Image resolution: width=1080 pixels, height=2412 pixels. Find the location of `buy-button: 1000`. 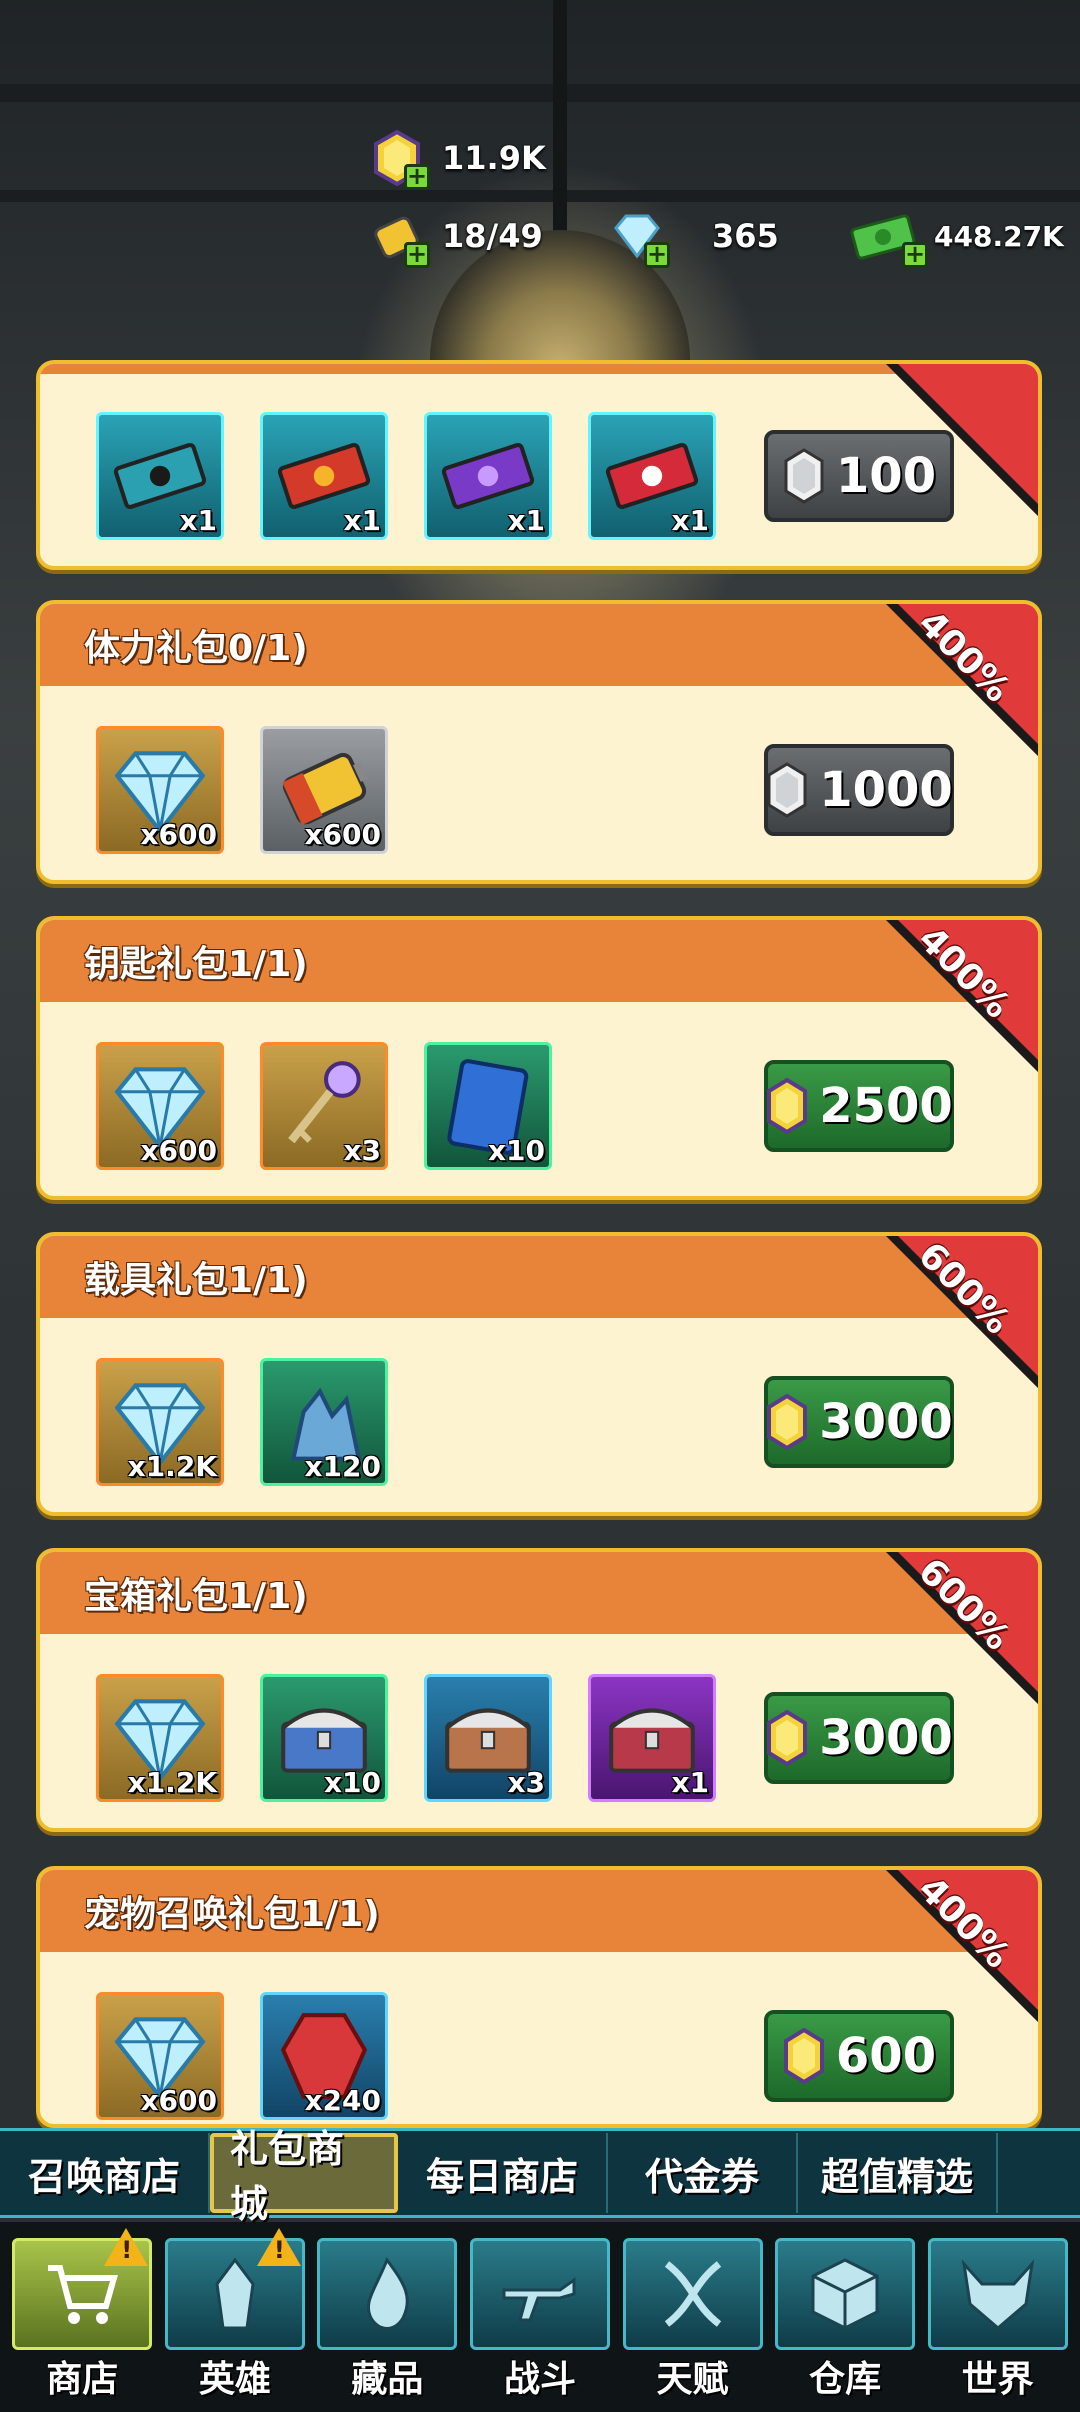

buy-button: 1000 is located at coordinates (859, 790).